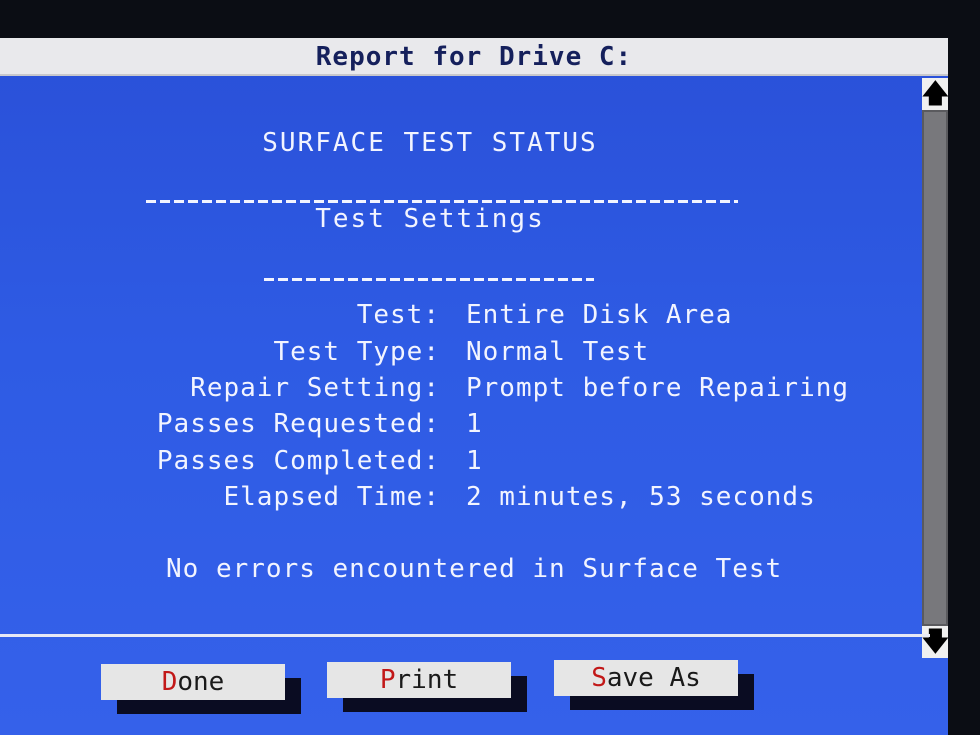 This screenshot has width=980, height=735. Describe the element at coordinates (298, 461) in the screenshot. I see `setting-label: Passes Completed:` at that location.